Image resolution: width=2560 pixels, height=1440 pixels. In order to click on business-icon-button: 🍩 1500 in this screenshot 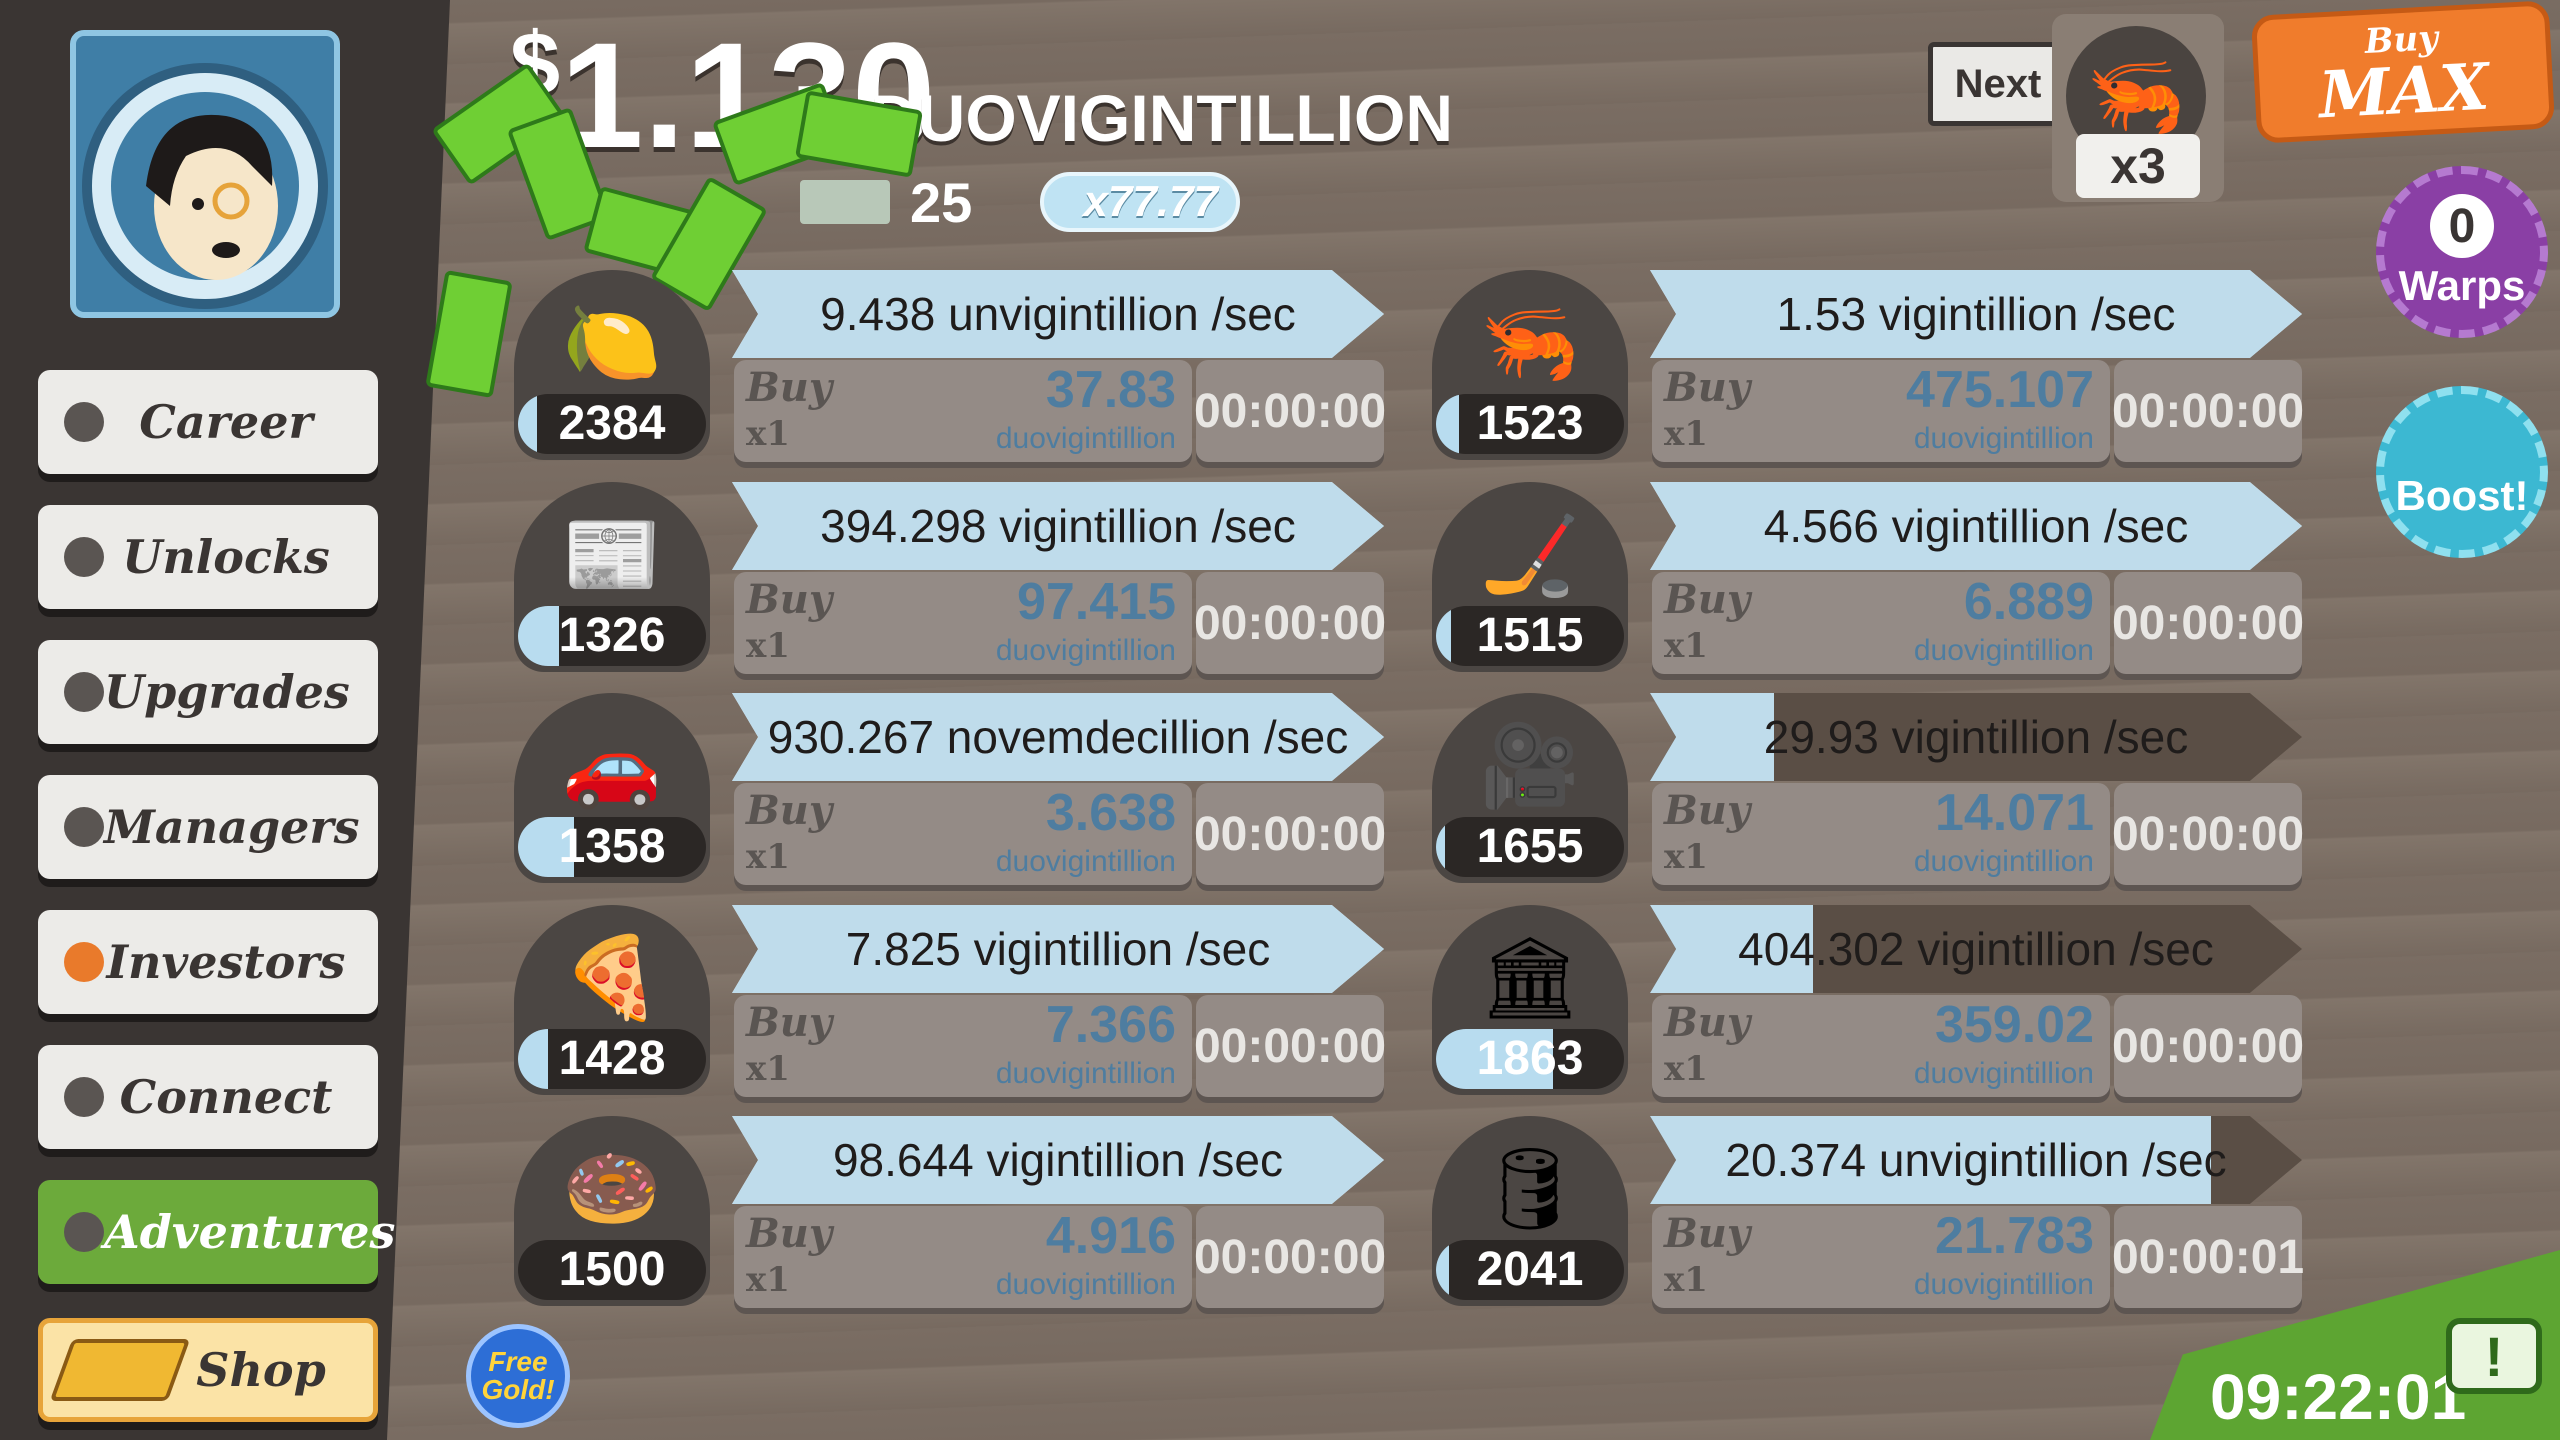, I will do `click(612, 1211)`.